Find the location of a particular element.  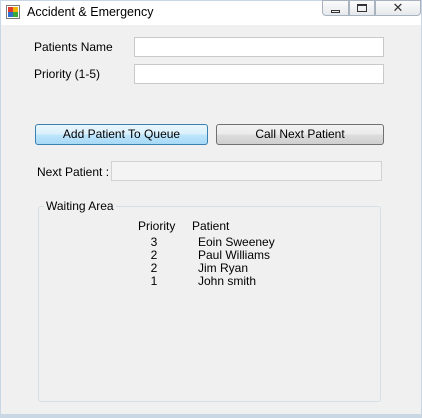

list-item: 2 Paul Williams is located at coordinates (211, 255).